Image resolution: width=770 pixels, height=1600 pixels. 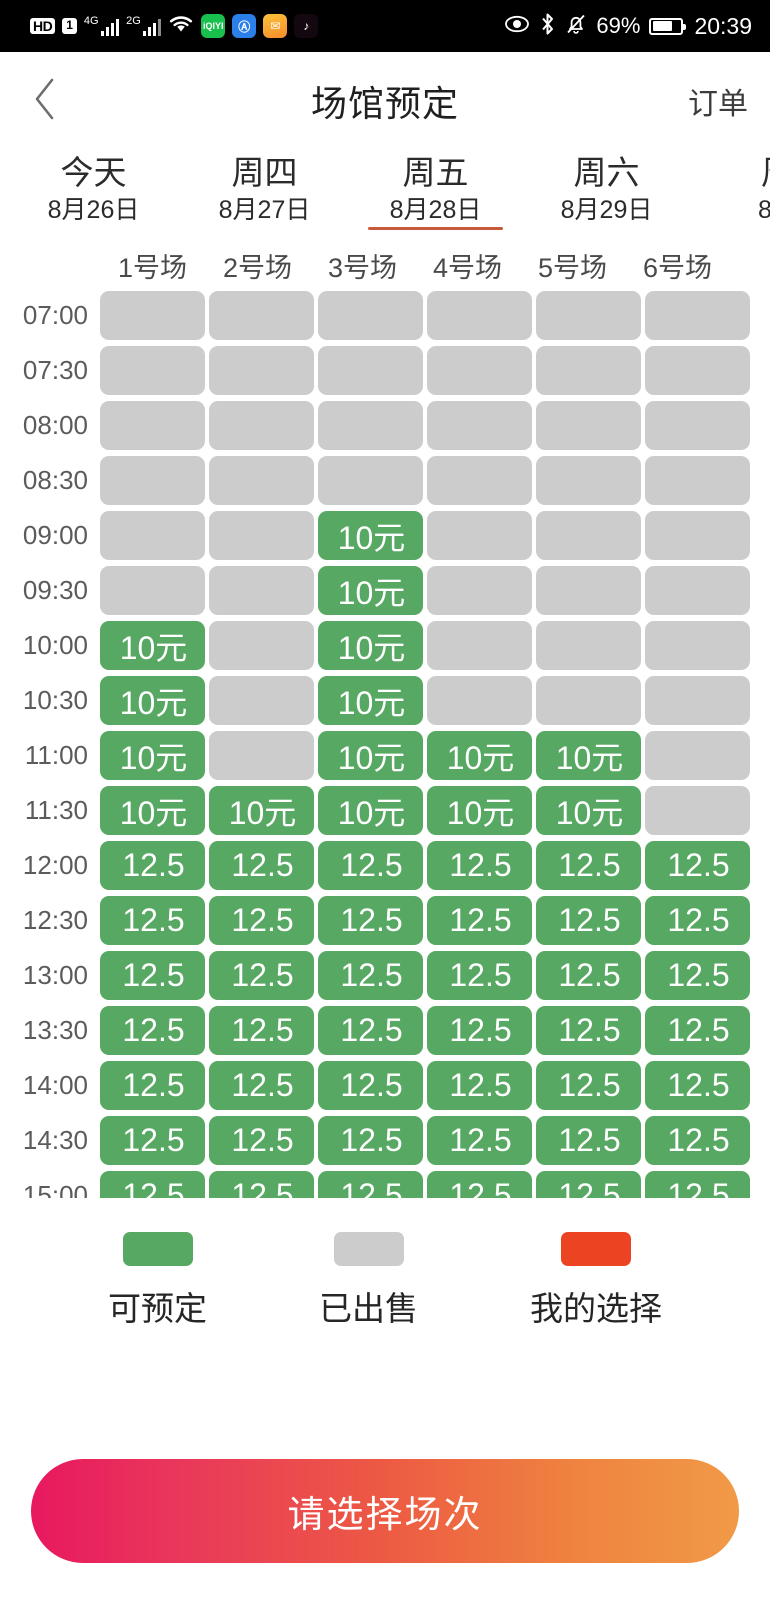 What do you see at coordinates (479, 700) in the screenshot?
I see `slot-cell-1030-court4` at bounding box center [479, 700].